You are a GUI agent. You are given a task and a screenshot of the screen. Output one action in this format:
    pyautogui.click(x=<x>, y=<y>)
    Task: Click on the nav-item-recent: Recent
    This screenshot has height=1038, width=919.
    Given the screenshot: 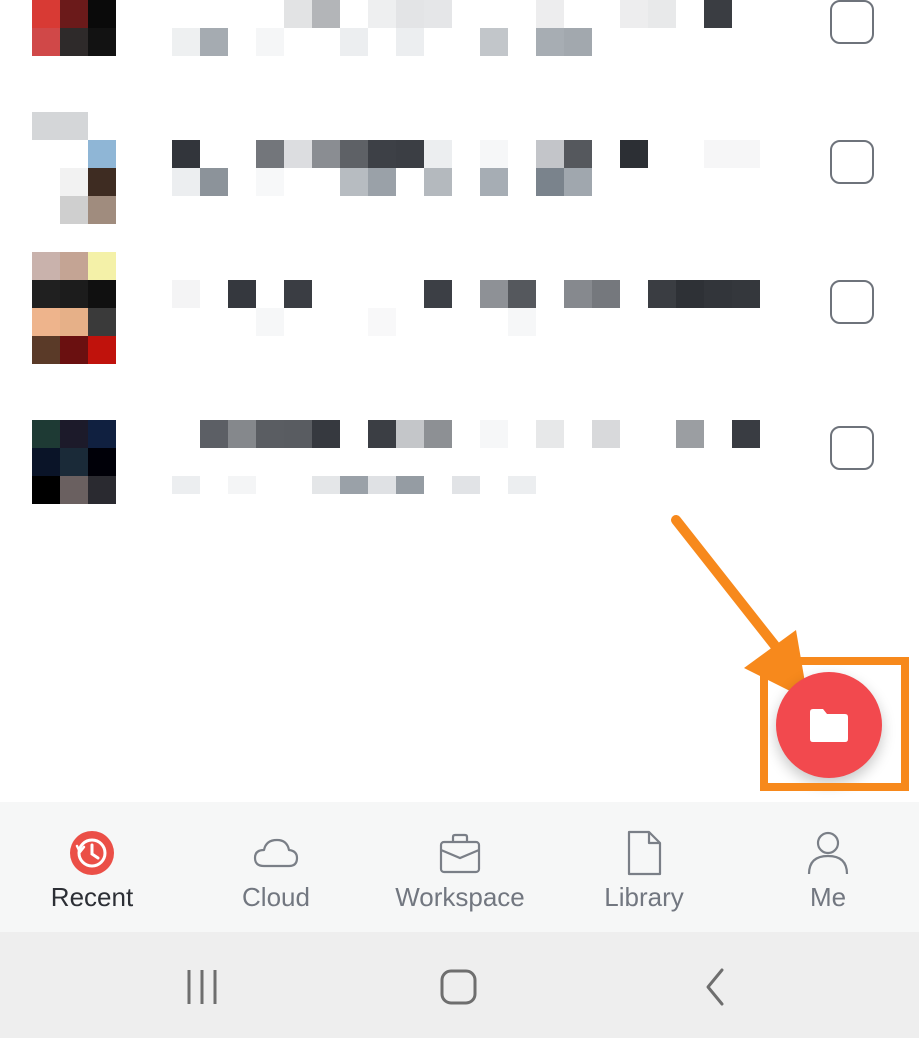 What is the action you would take?
    pyautogui.click(x=92, y=867)
    